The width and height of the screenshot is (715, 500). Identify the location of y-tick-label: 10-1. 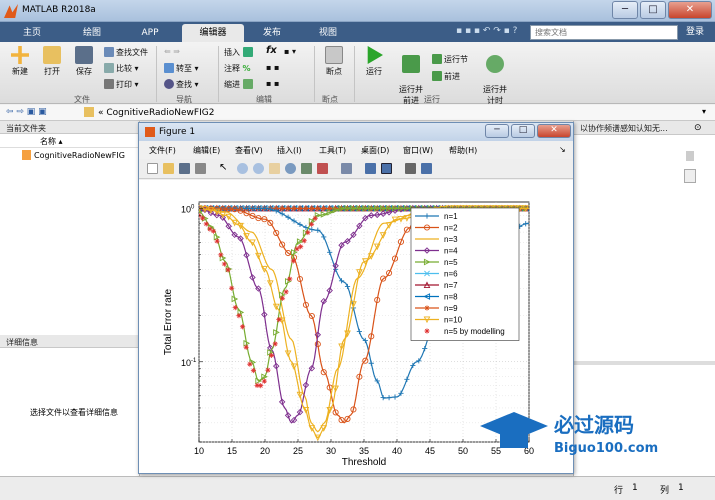
(189, 363).